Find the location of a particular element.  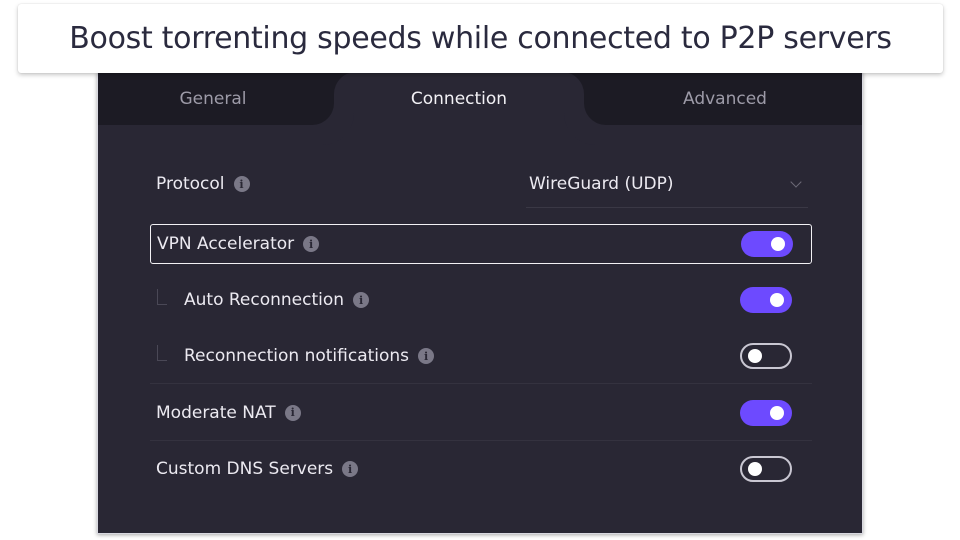

tab-bar: General Connection Advanced is located at coordinates (480, 98).